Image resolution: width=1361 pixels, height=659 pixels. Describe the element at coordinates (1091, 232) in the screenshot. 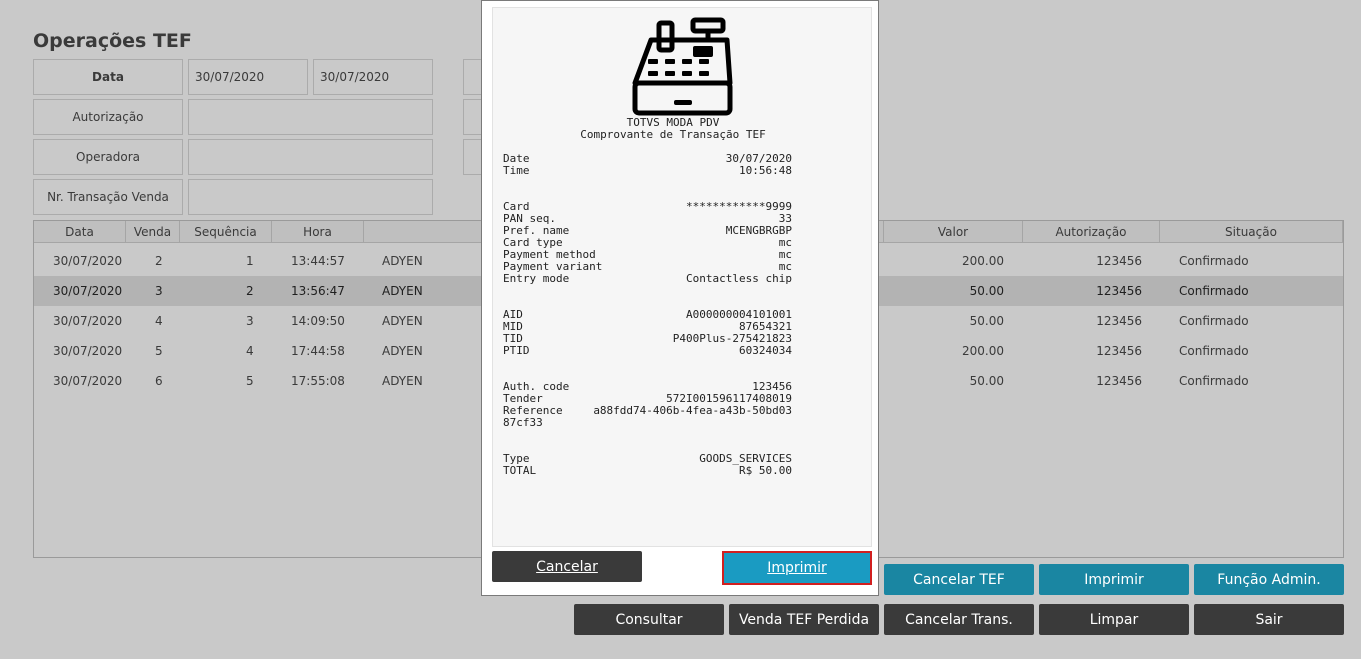

I see `col-header-autorizacao: Autorização` at that location.